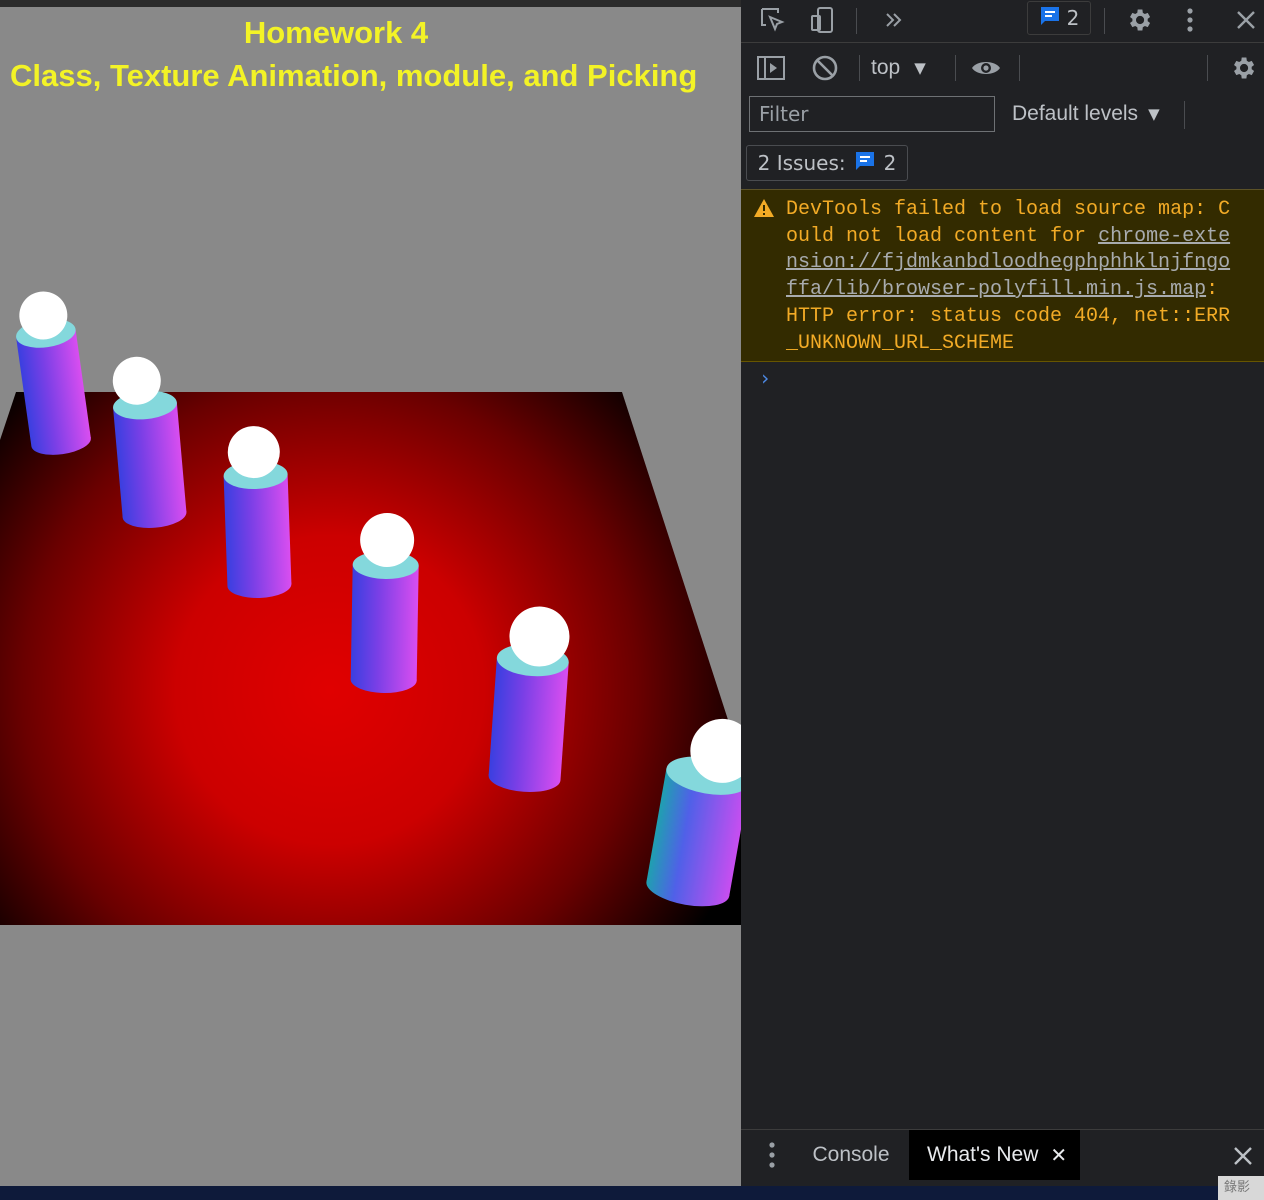 The image size is (1264, 1200). I want to click on more-tabs-chevron-icon, so click(894, 20).